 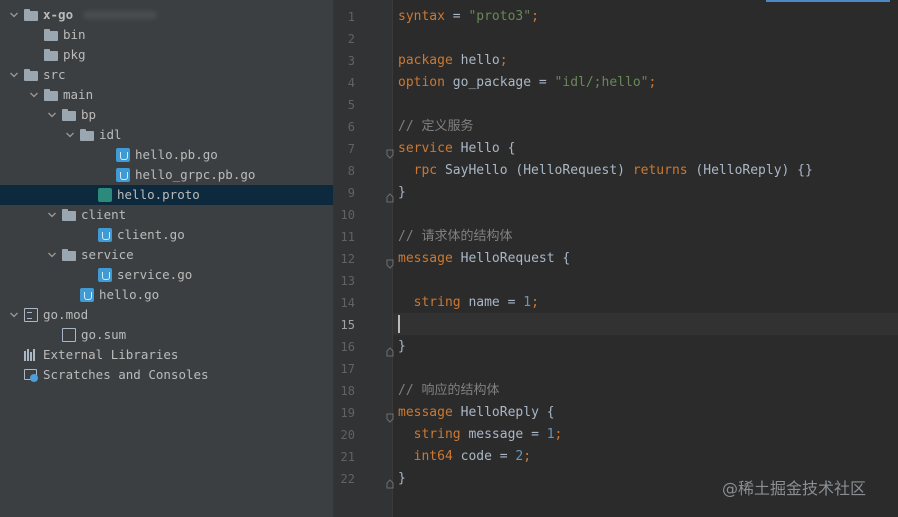 I want to click on tree-item-label: bp, so click(x=89, y=114).